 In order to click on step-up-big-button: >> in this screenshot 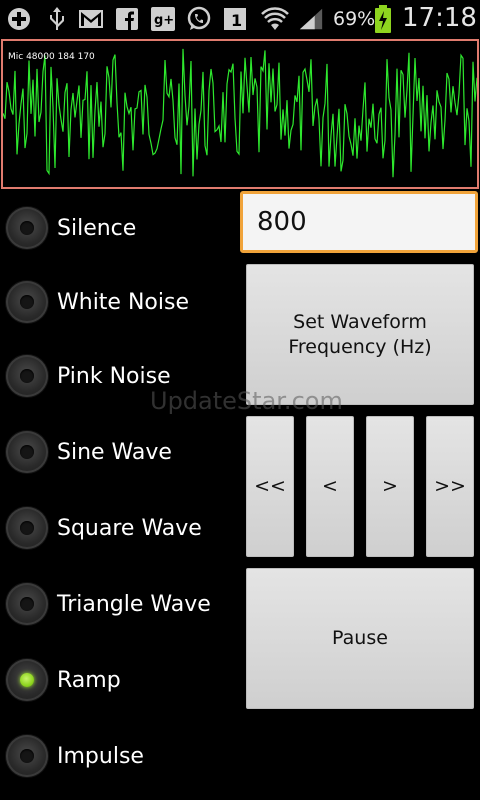, I will do `click(450, 486)`.